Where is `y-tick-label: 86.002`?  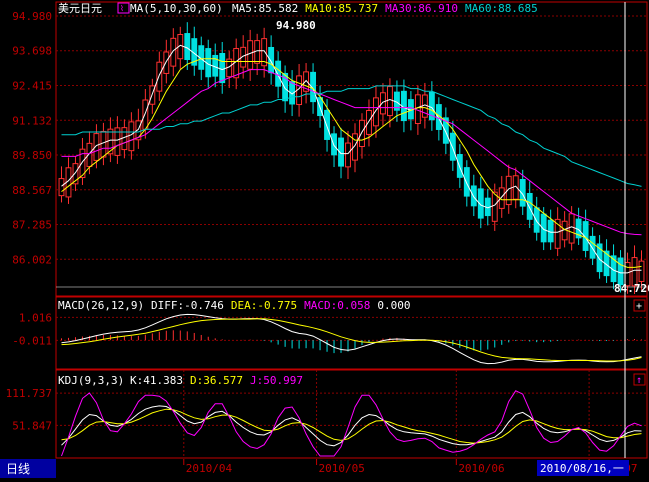
y-tick-label: 86.002 is located at coordinates (32, 259).